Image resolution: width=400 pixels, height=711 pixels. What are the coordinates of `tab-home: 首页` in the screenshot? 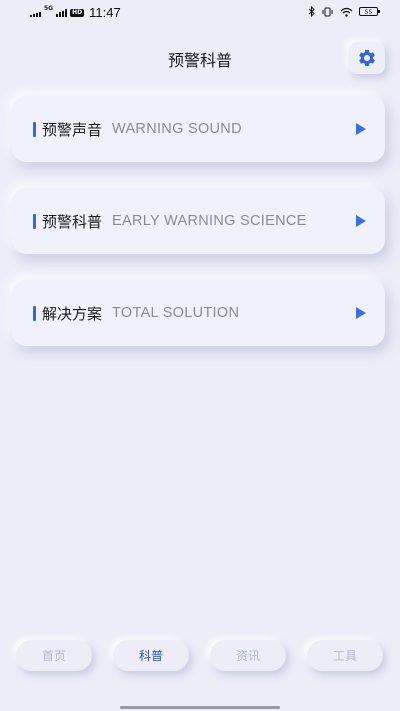 It's located at (54, 655).